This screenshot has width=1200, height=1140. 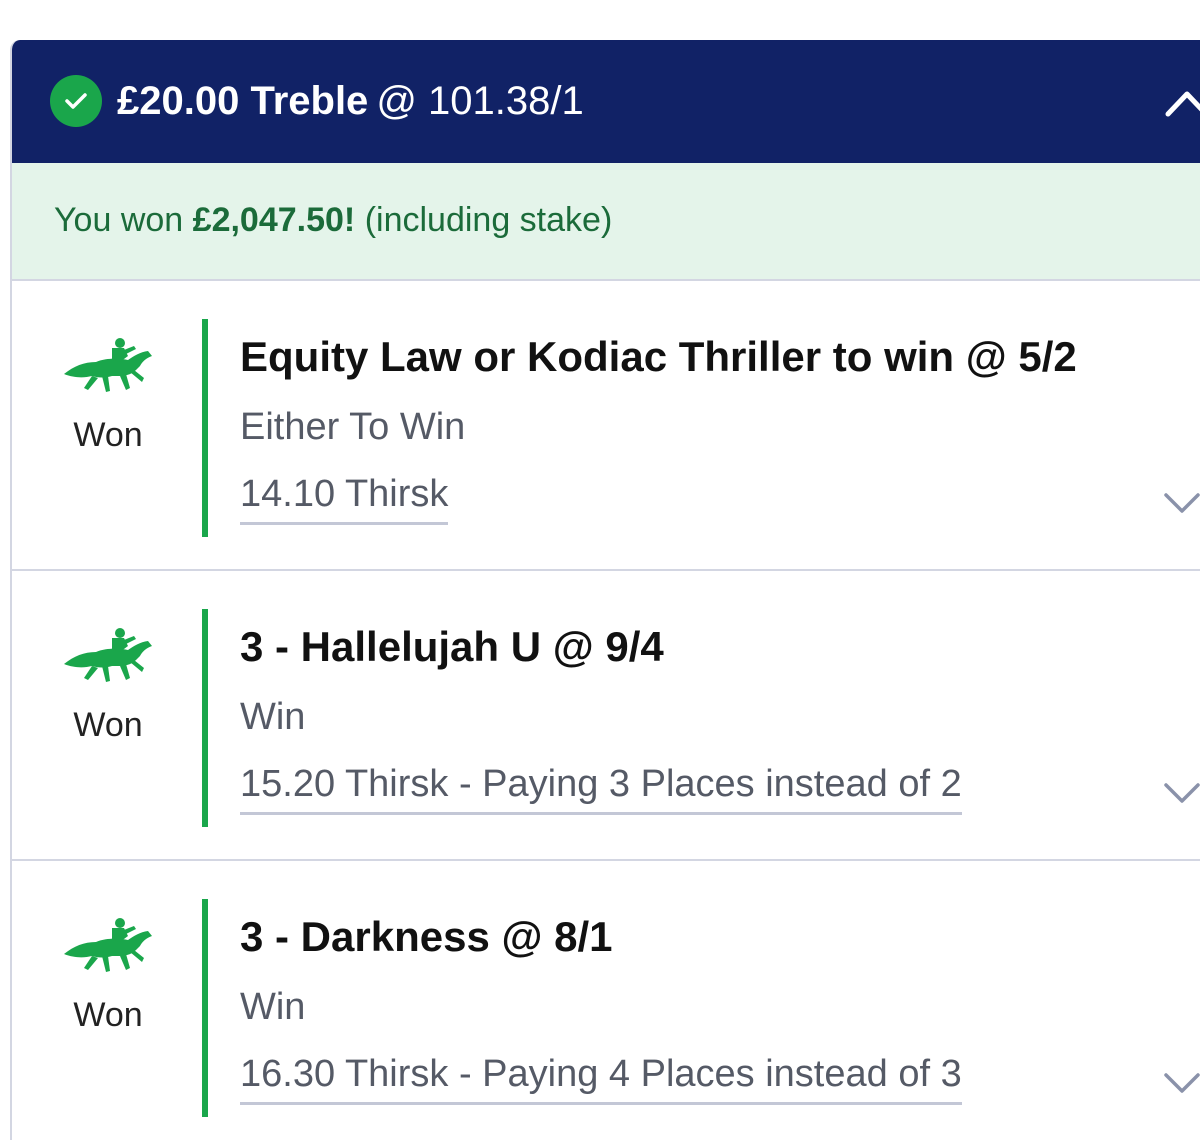 I want to click on bet-type: Treble, so click(x=309, y=101).